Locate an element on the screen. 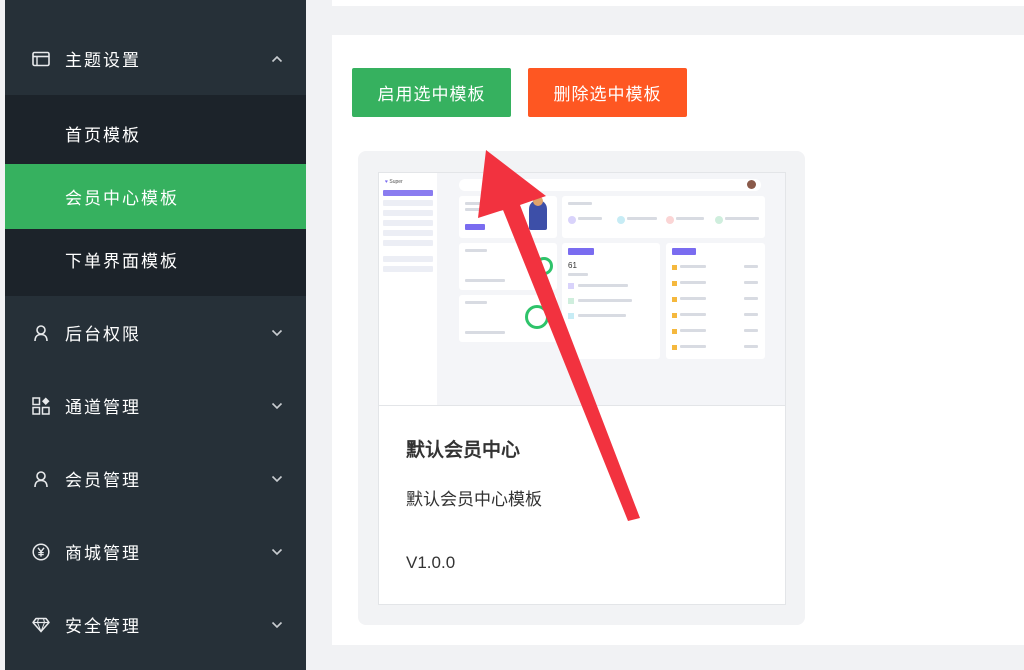  subitem-label: 下单界面模板 is located at coordinates (122, 262).